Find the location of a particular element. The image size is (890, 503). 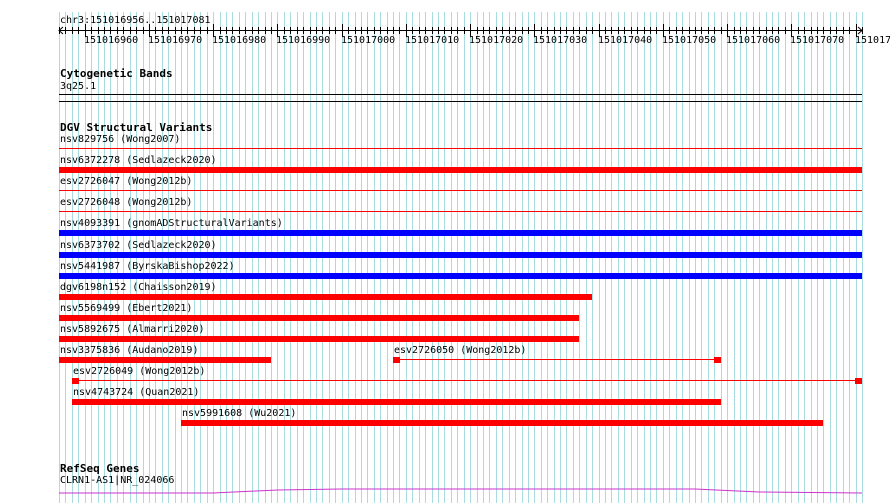

sv-label: nsv5569499 (Ebert2021) is located at coordinates (126, 308).